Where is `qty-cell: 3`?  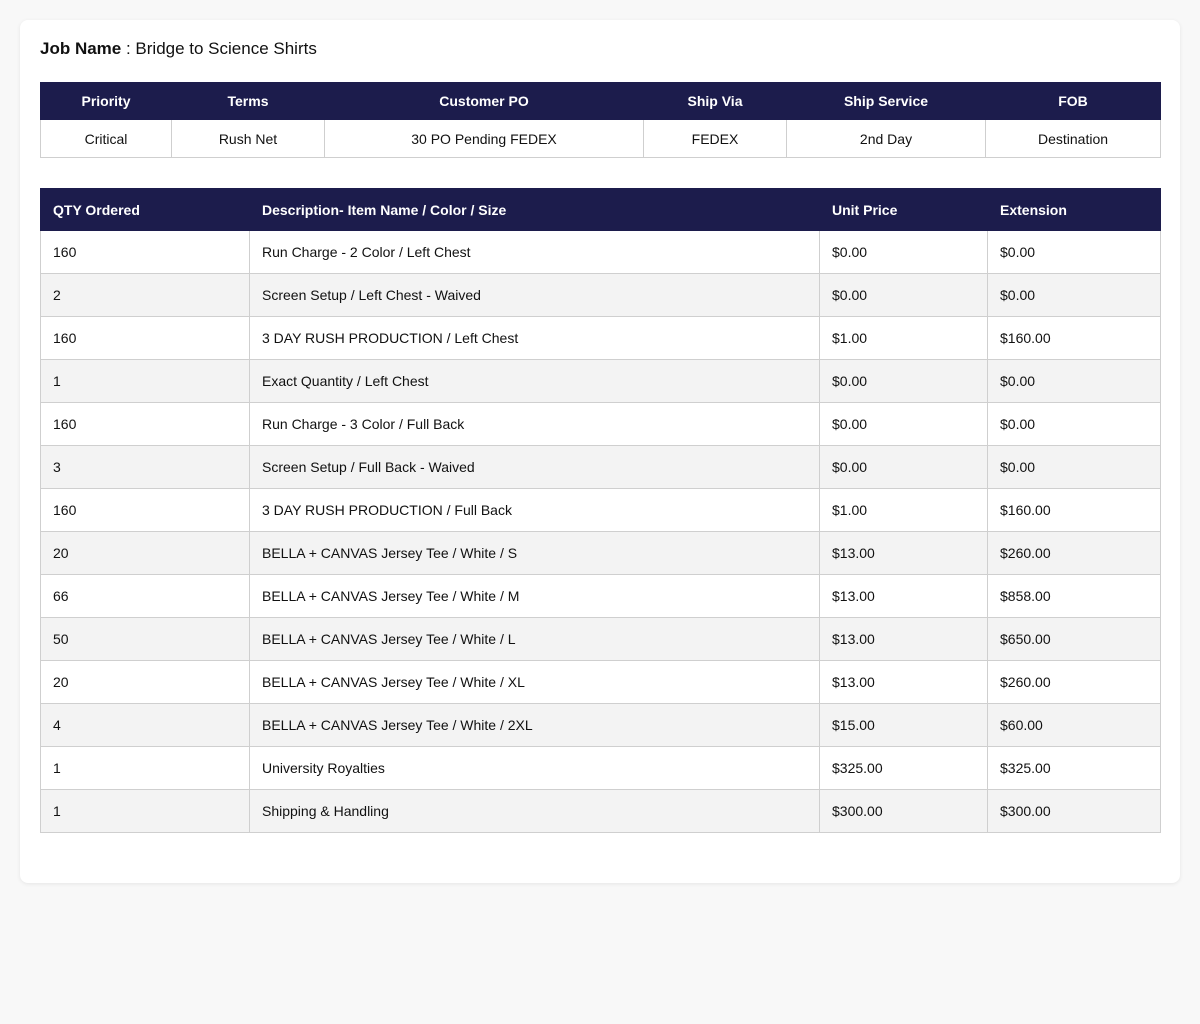 qty-cell: 3 is located at coordinates (145, 467).